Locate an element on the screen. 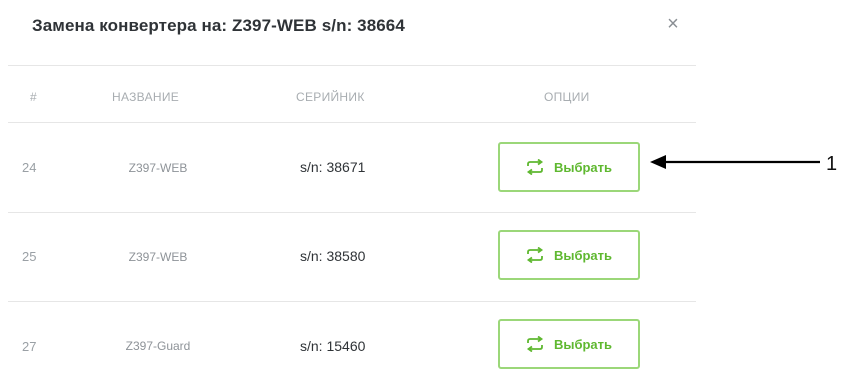 Image resolution: width=851 pixels, height=382 pixels. row-number: 27 is located at coordinates (29, 346).